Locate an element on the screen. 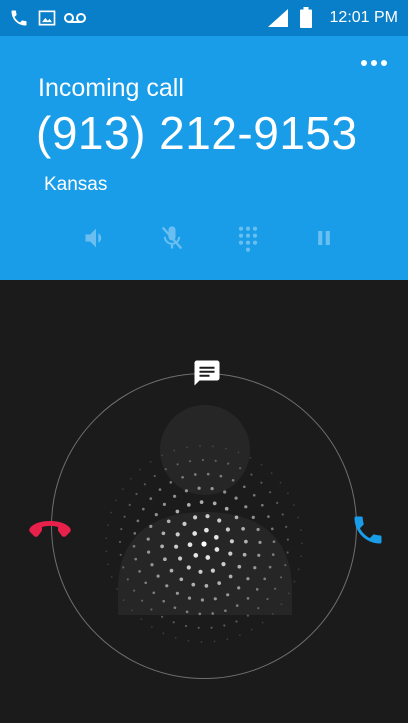 The height and width of the screenshot is (723, 408). pause-icon is located at coordinates (324, 238).